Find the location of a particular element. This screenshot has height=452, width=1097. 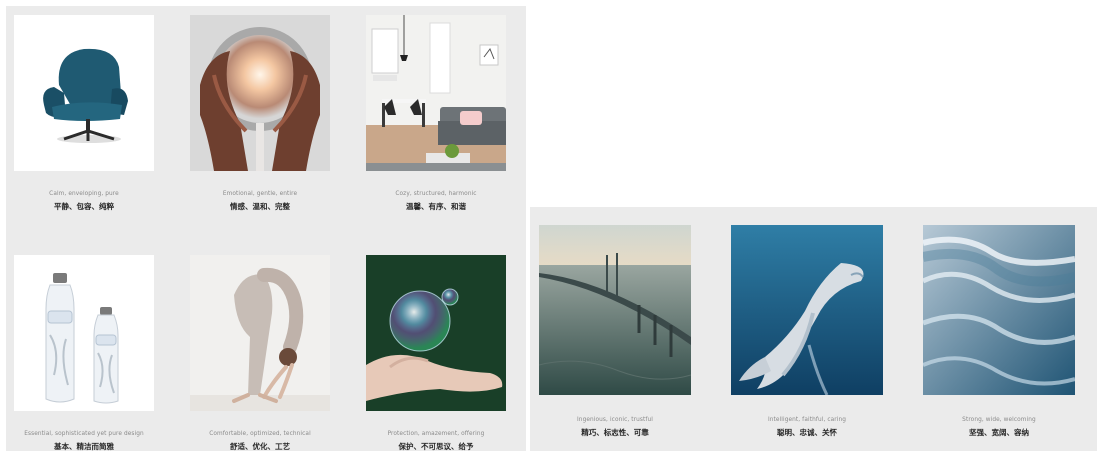

caption-english: Calm, enveloping, pure is located at coordinates (84, 194).